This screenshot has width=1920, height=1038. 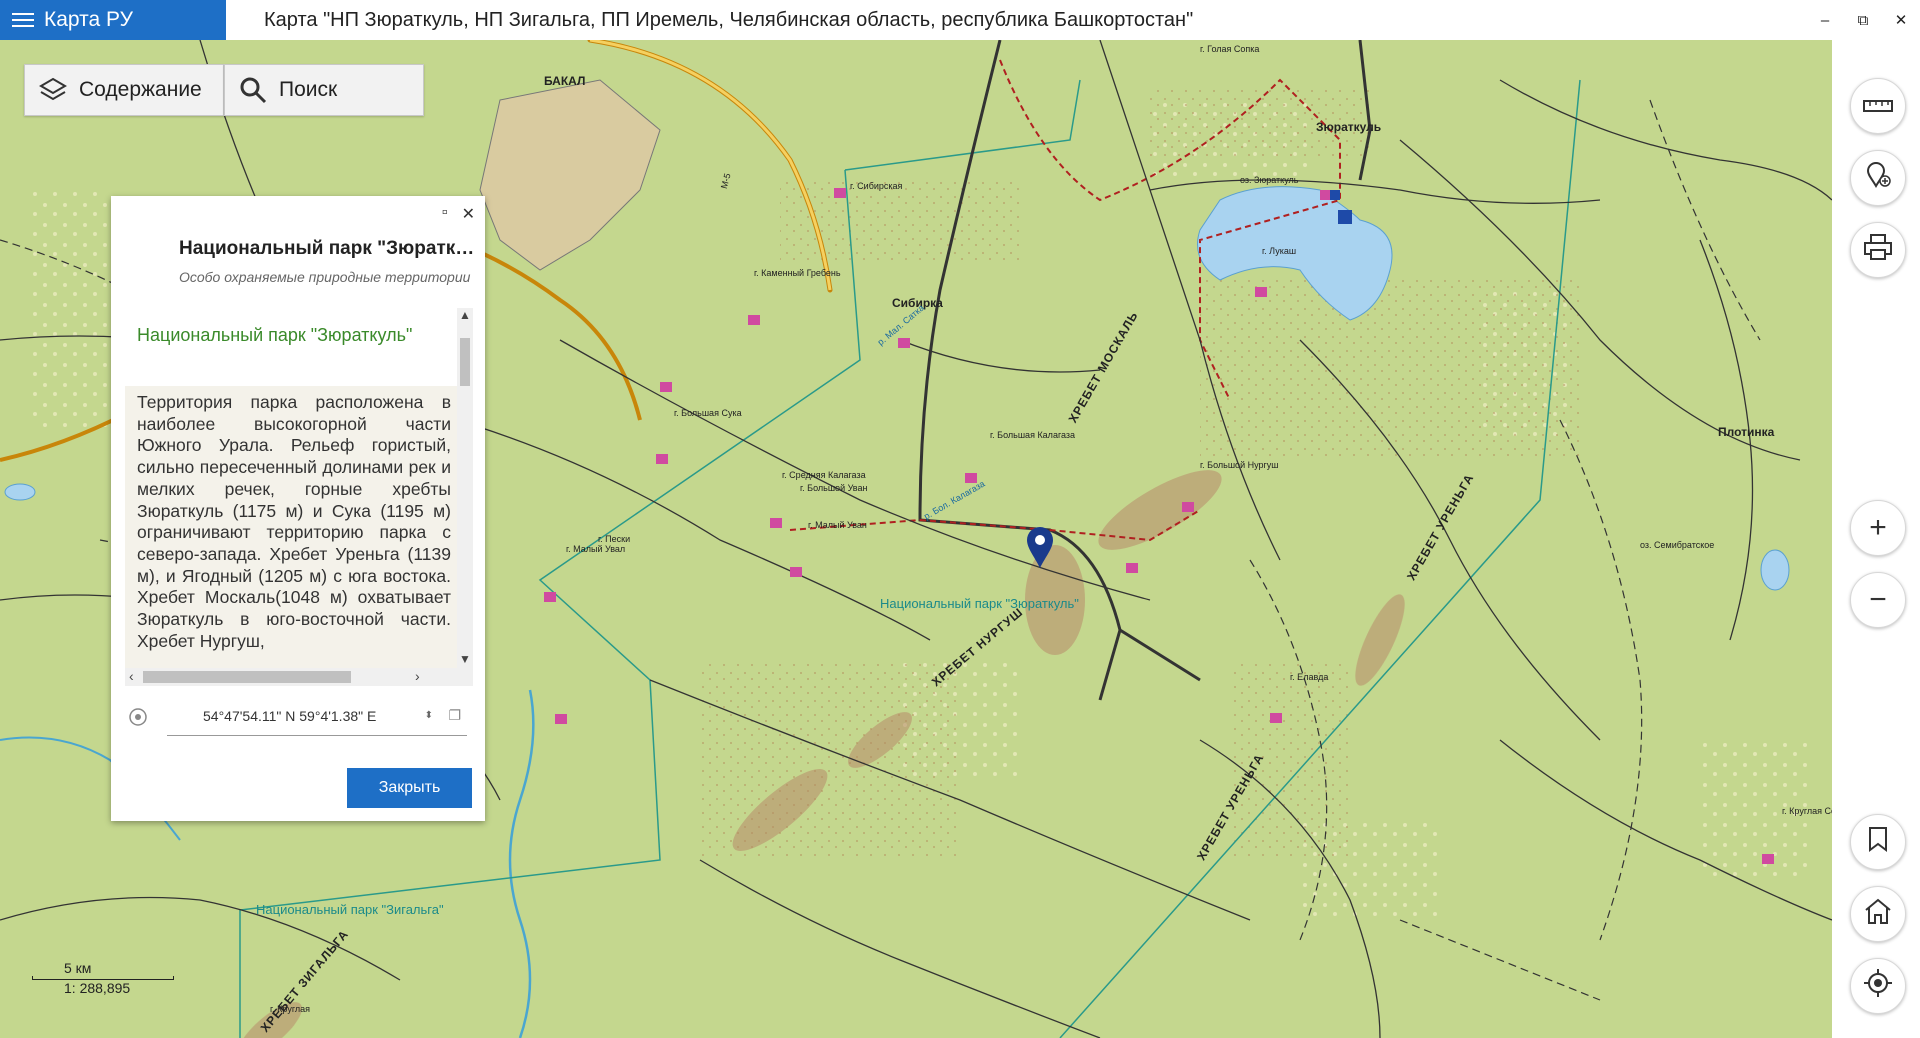 What do you see at coordinates (409, 788) in the screenshot?
I see `close-button: Закрыть` at bounding box center [409, 788].